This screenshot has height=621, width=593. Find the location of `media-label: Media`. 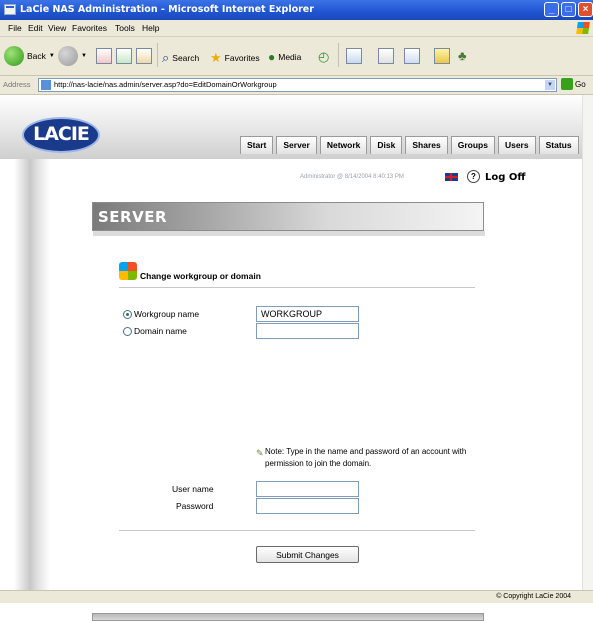

media-label: Media is located at coordinates (290, 57).